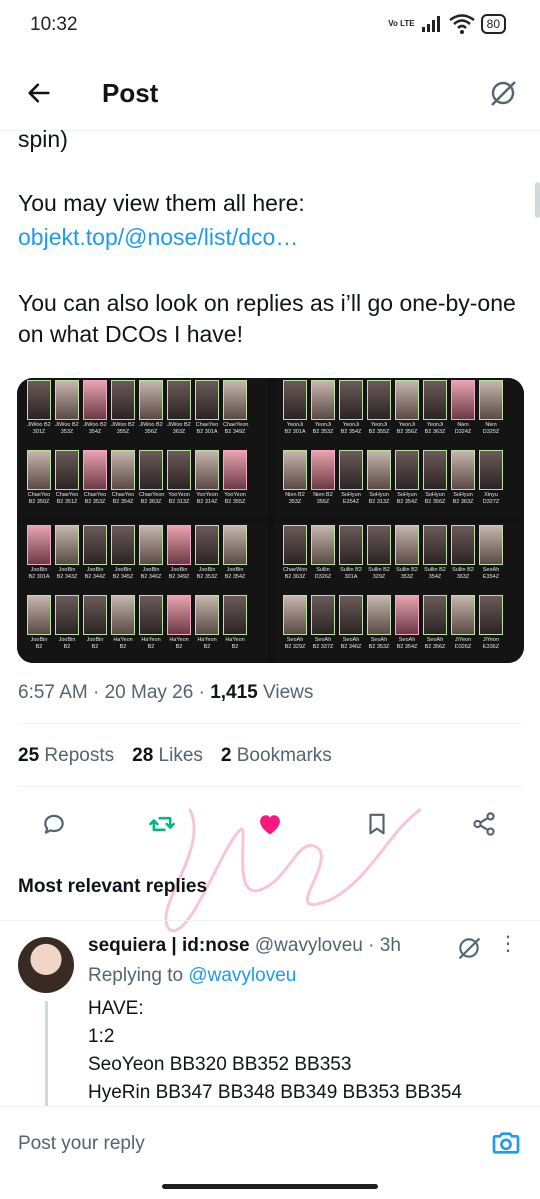 The width and height of the screenshot is (540, 1199). What do you see at coordinates (390, 945) in the screenshot?
I see `reply-time: 3h` at bounding box center [390, 945].